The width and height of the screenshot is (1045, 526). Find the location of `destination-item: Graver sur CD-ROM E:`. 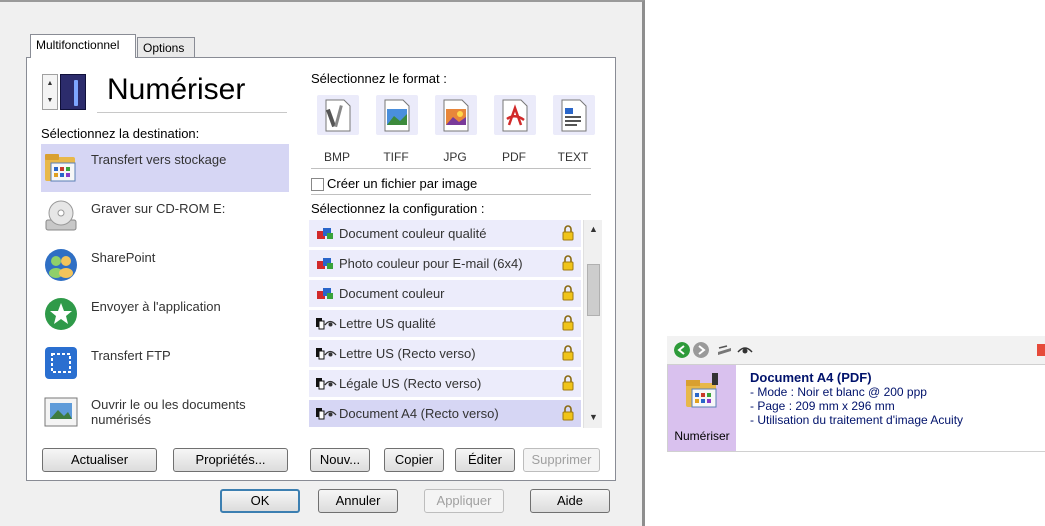

destination-item: Graver sur CD-ROM E: is located at coordinates (165, 217).